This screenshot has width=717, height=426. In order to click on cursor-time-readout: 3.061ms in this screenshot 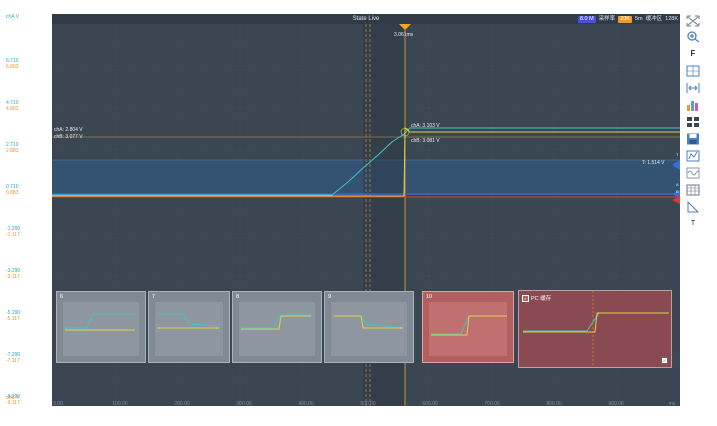, I will do `click(404, 35)`.